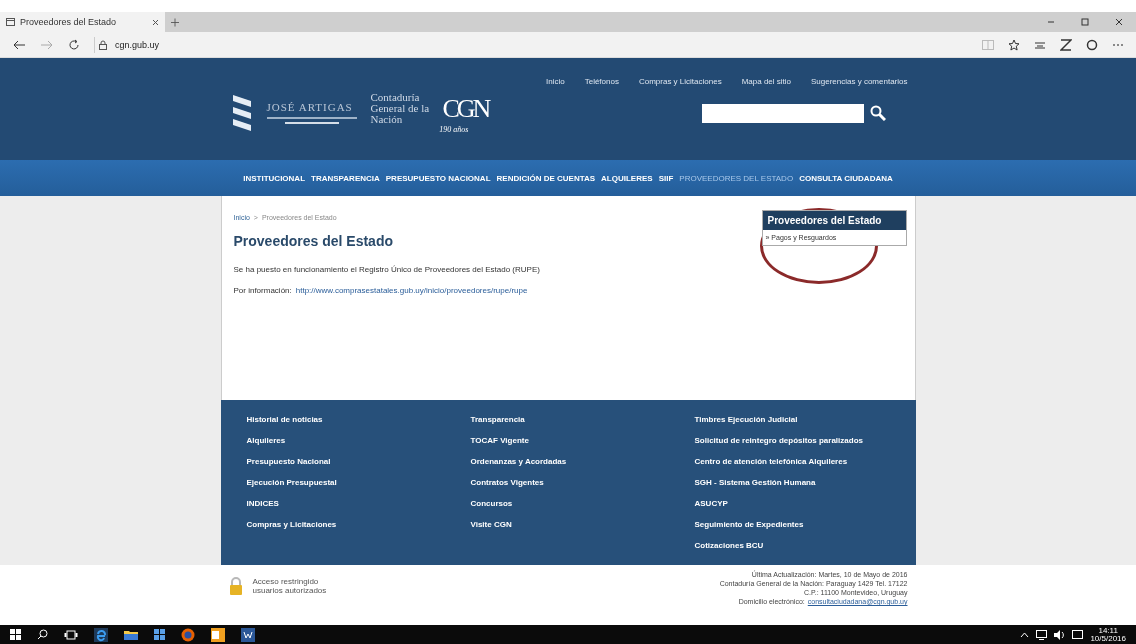  I want to click on footer-link: Contratos Vigentes, so click(582, 482).